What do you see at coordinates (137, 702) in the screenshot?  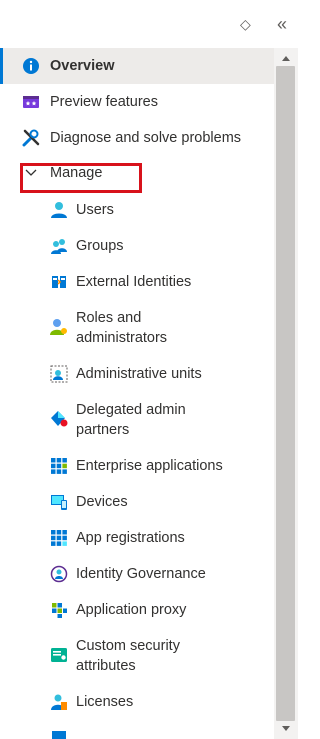 I see `nav-item-licenses: Licenses` at bounding box center [137, 702].